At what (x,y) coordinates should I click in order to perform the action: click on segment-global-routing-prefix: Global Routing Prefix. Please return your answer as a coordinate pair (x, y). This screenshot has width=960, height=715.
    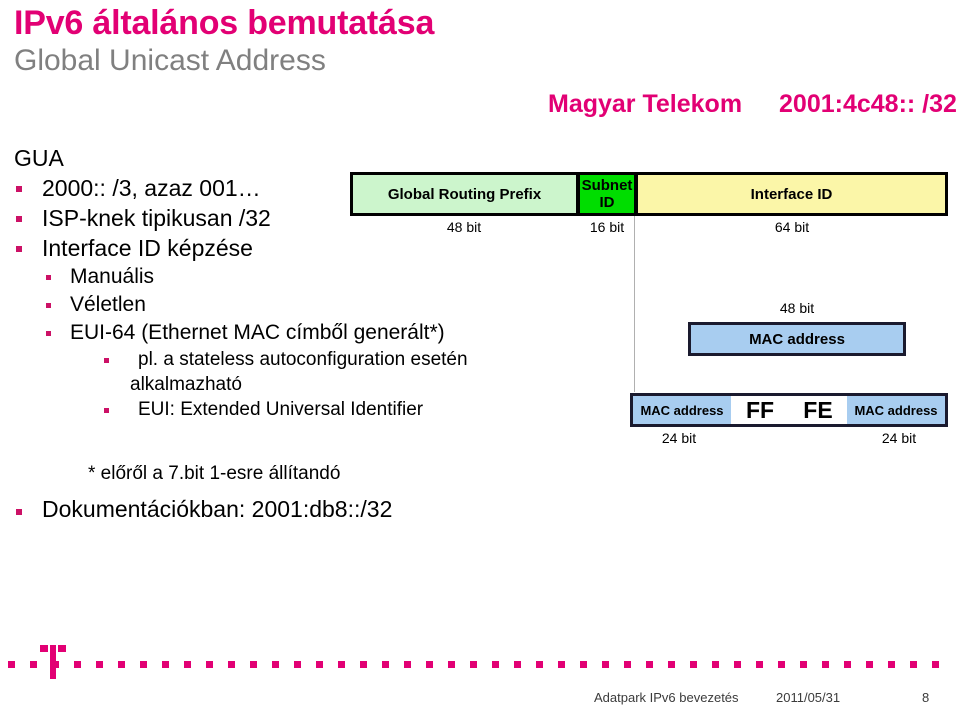
    Looking at the image, I should click on (464, 194).